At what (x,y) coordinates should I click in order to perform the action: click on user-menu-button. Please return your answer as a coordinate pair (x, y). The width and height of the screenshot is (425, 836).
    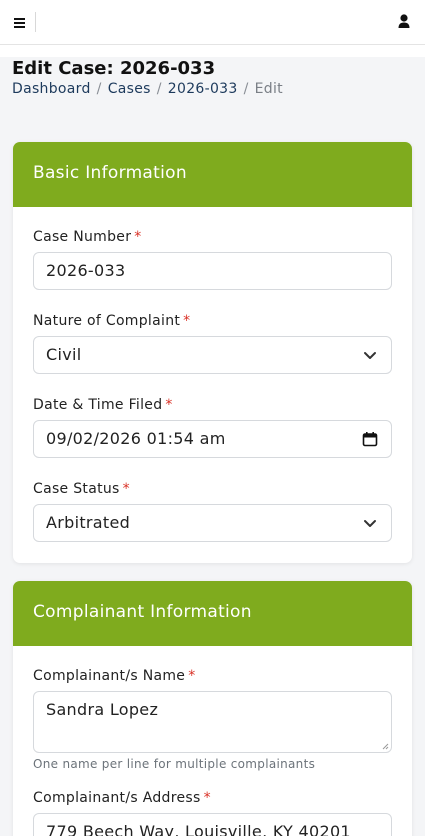
    Looking at the image, I should click on (404, 22).